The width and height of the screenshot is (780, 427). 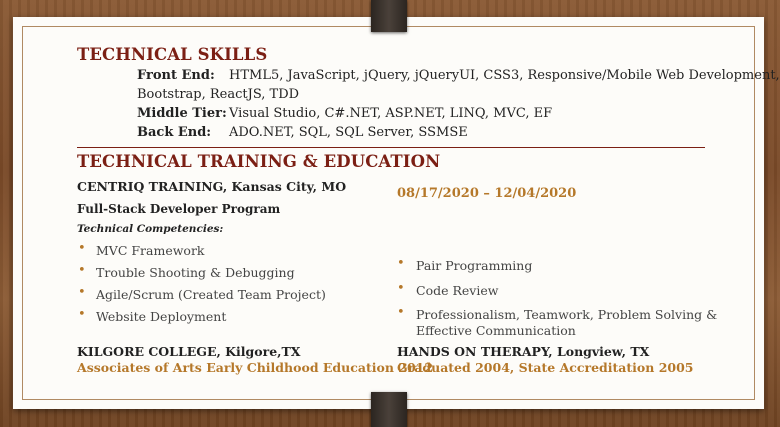 I want to click on training-dates: 08/17/2020 – 12/04/2020, so click(x=487, y=193).